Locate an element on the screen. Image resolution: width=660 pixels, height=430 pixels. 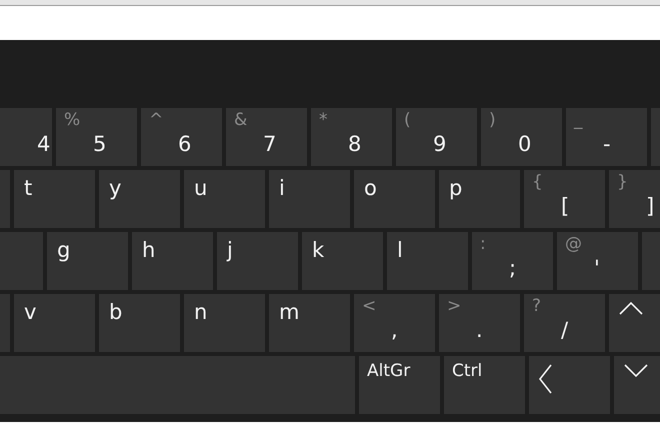
keyboard-key: _ - is located at coordinates (606, 137).